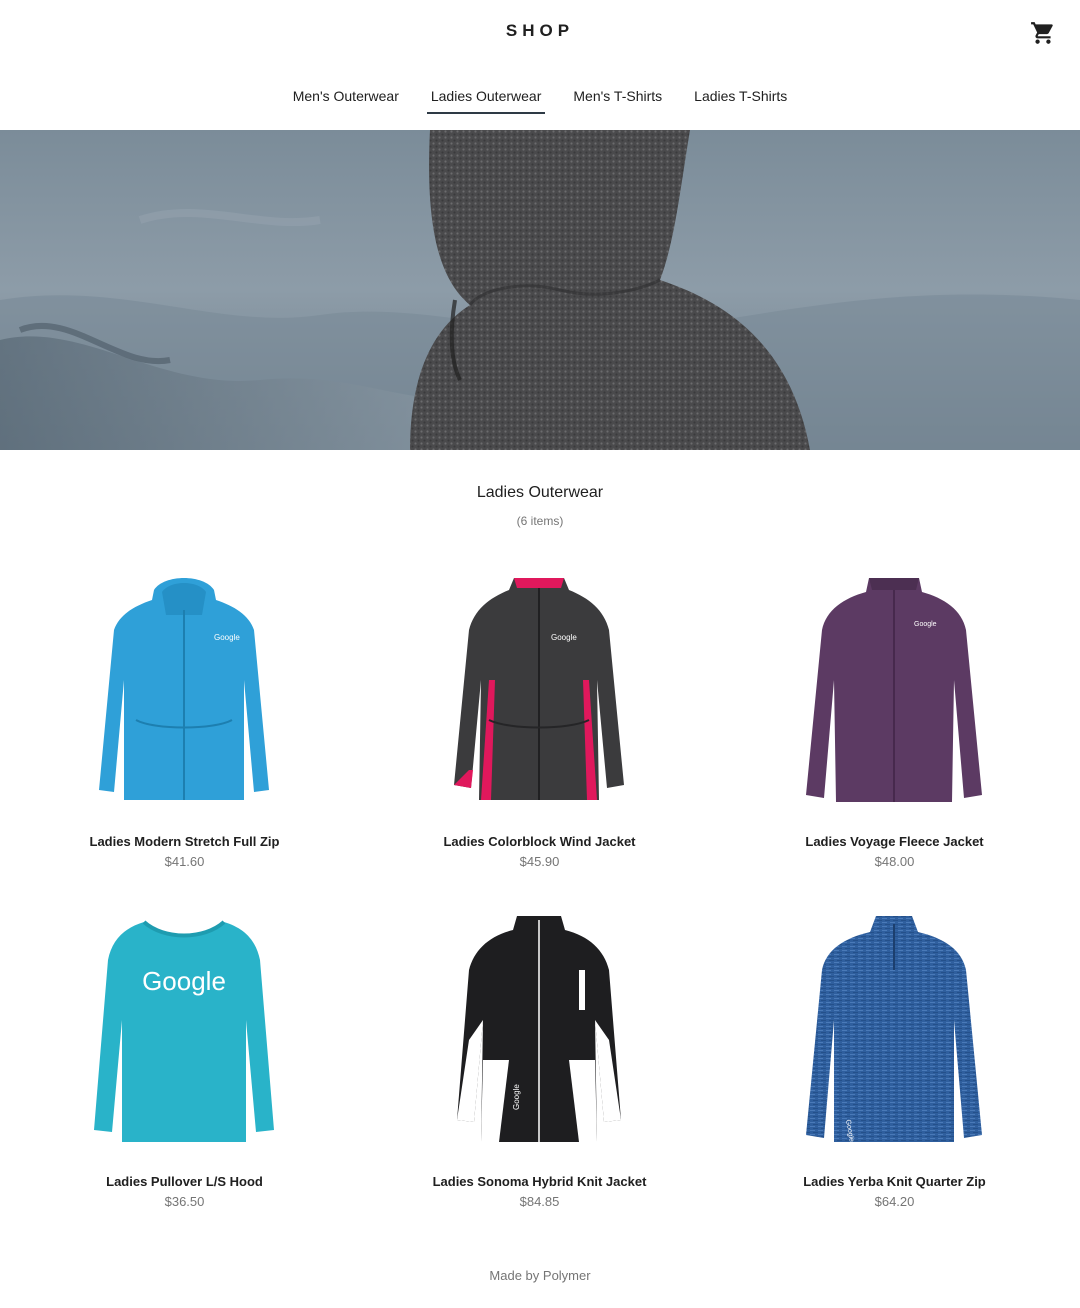 The image size is (1080, 1308). What do you see at coordinates (539, 841) in the screenshot?
I see `product-name: Ladies Colorblock Wind Jacket` at bounding box center [539, 841].